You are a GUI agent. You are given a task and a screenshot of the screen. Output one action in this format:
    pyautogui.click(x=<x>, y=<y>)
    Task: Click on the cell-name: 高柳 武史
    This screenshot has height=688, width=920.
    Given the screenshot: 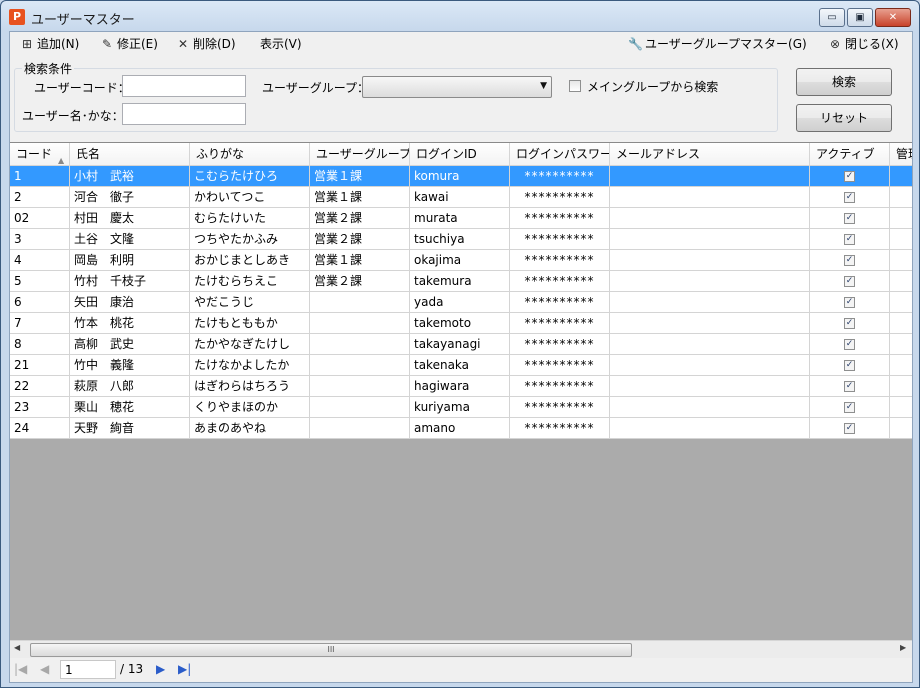 What is the action you would take?
    pyautogui.click(x=130, y=344)
    